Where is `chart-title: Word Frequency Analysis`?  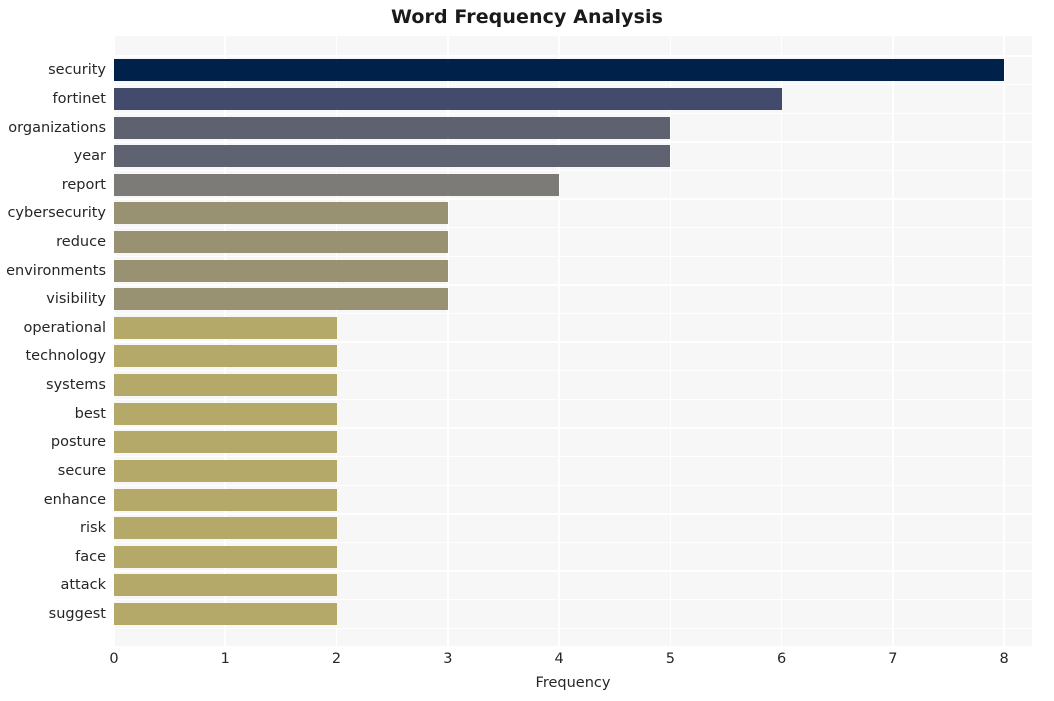
chart-title: Word Frequency Analysis is located at coordinates (527, 17).